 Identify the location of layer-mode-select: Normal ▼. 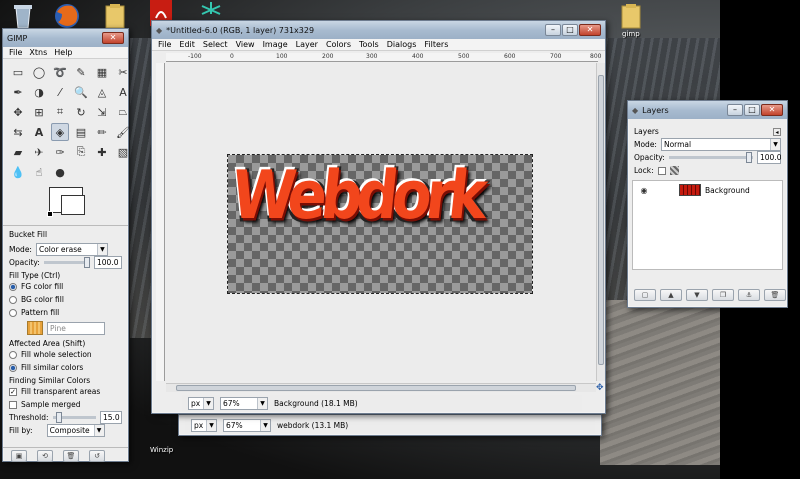
(720, 144).